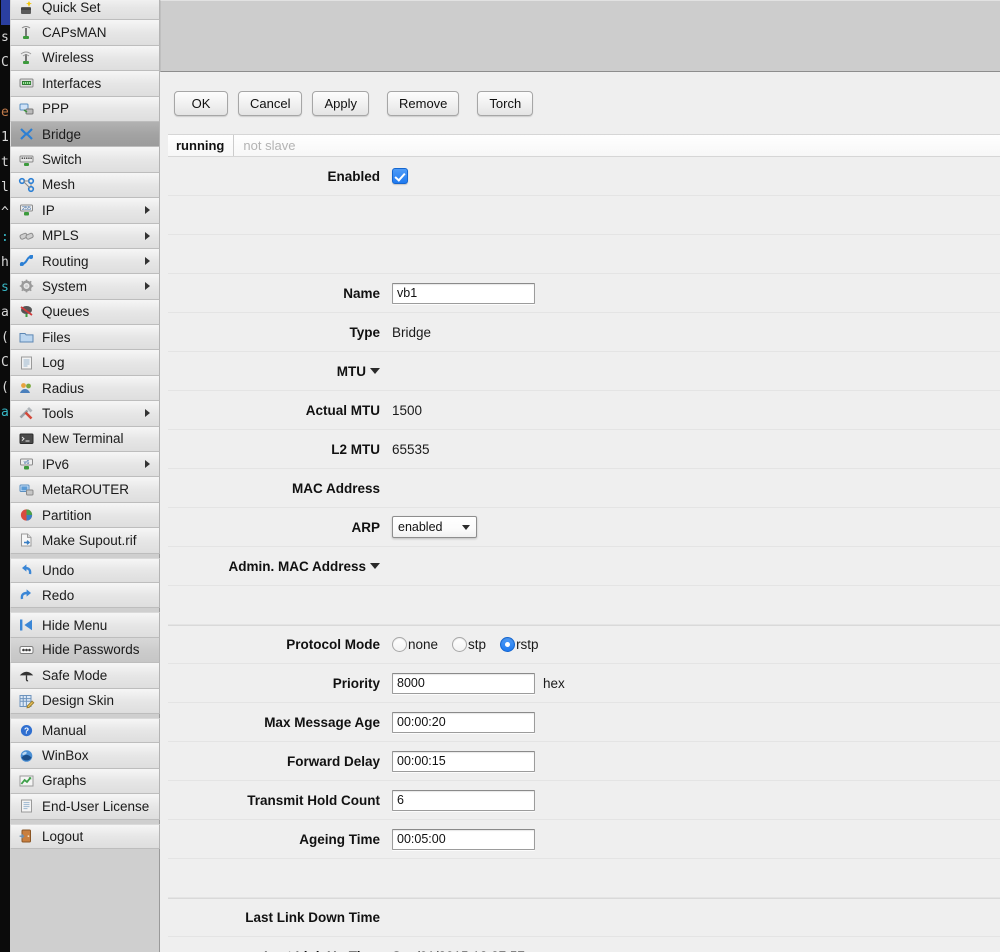 This screenshot has width=1000, height=952. What do you see at coordinates (26, 781) in the screenshot?
I see `graphs-icon` at bounding box center [26, 781].